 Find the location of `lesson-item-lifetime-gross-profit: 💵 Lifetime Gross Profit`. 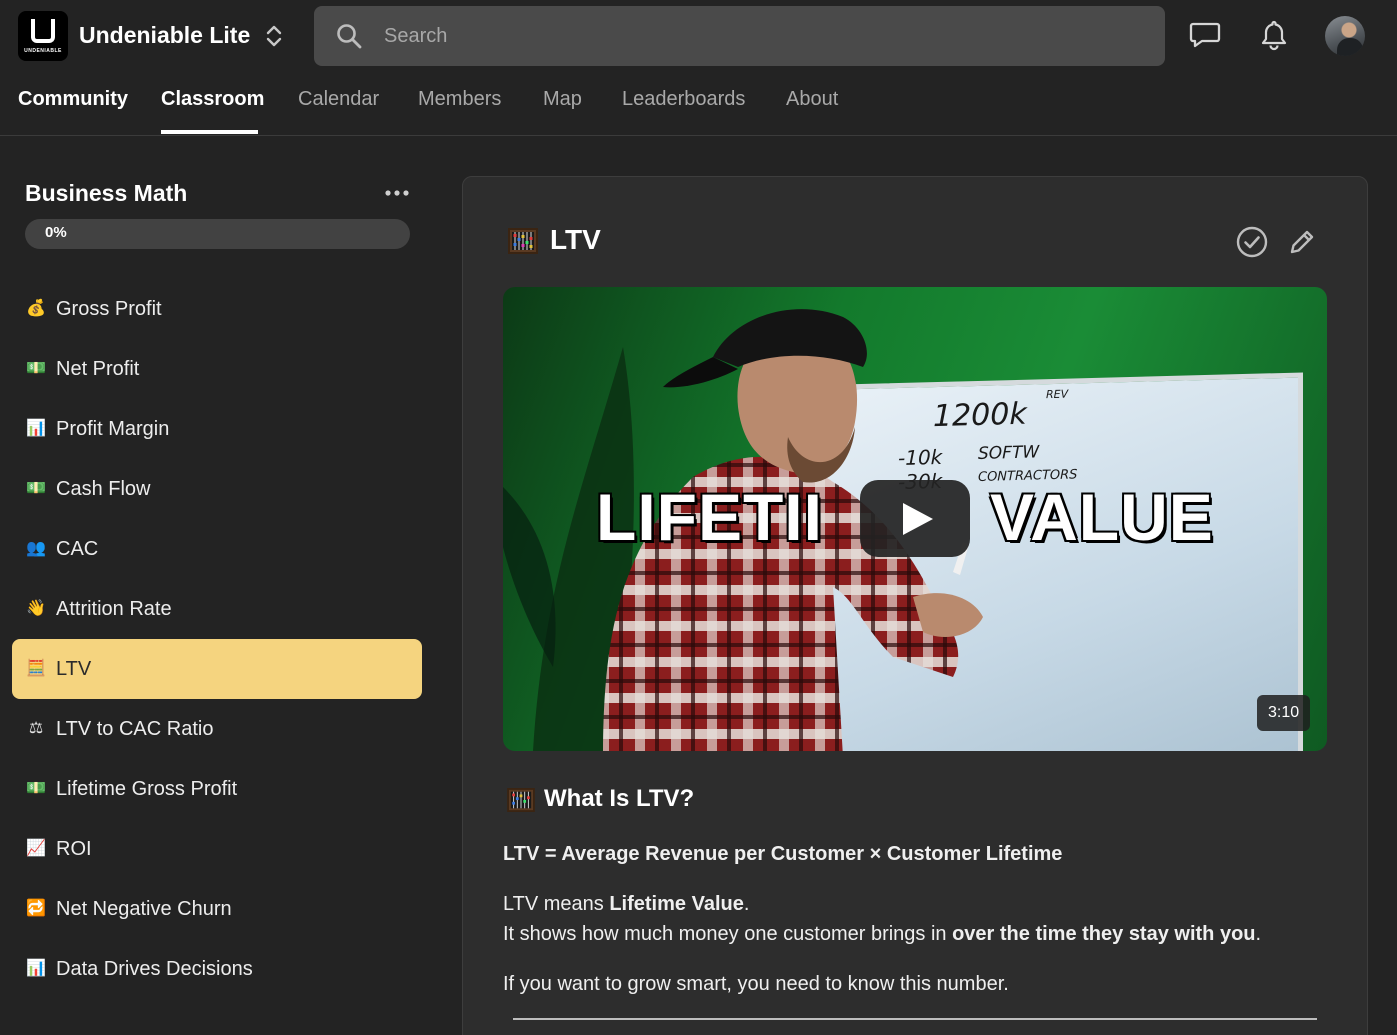

lesson-item-lifetime-gross-profit: 💵 Lifetime Gross Profit is located at coordinates (217, 789).